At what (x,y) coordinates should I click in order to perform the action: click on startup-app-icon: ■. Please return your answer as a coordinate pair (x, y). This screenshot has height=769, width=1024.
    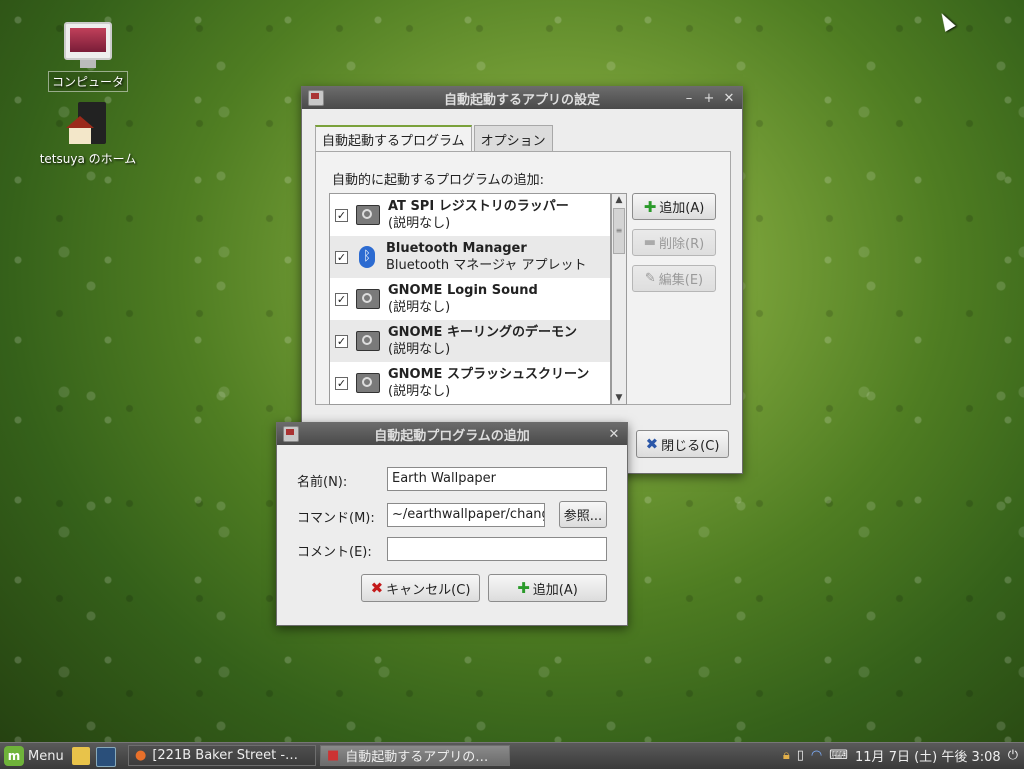
    Looking at the image, I should click on (333, 755).